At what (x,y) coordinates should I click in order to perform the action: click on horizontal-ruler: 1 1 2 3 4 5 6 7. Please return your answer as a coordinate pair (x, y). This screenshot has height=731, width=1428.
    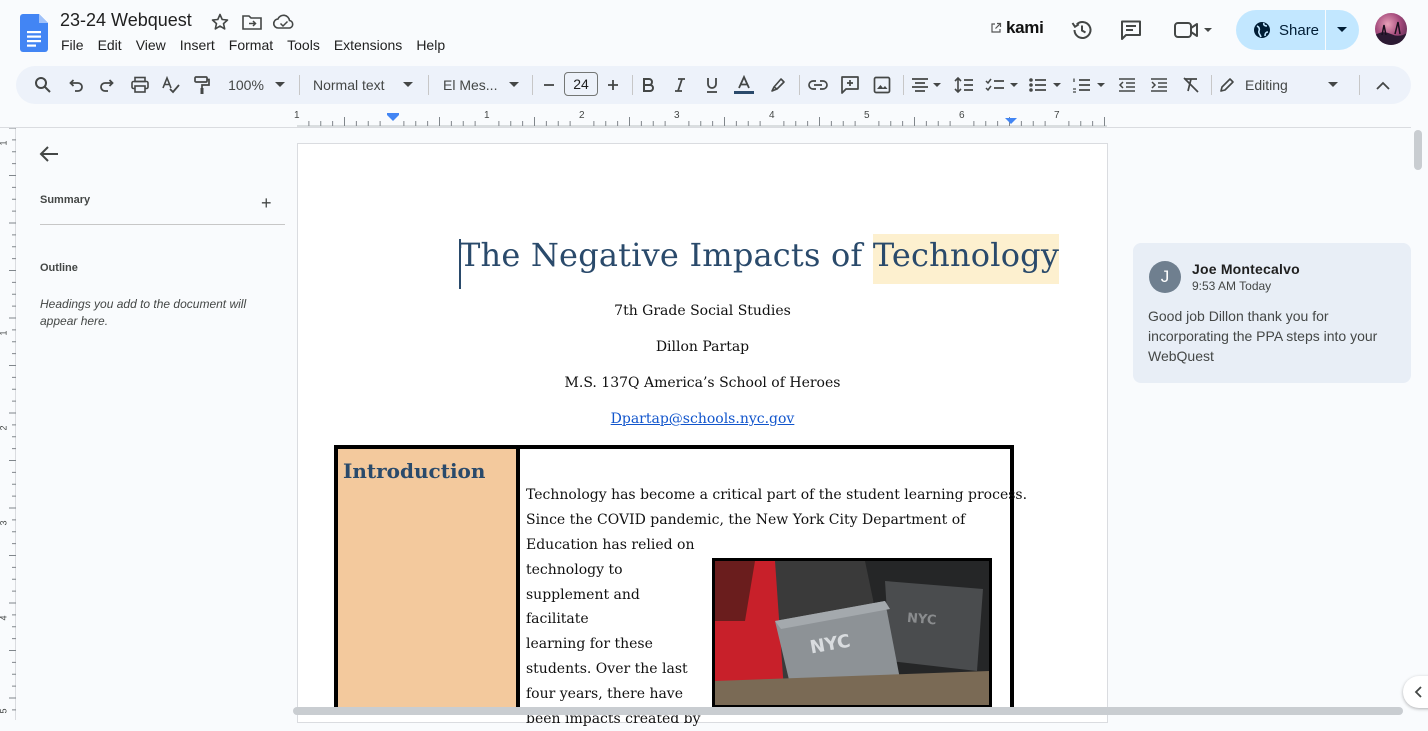
    Looking at the image, I should click on (700, 119).